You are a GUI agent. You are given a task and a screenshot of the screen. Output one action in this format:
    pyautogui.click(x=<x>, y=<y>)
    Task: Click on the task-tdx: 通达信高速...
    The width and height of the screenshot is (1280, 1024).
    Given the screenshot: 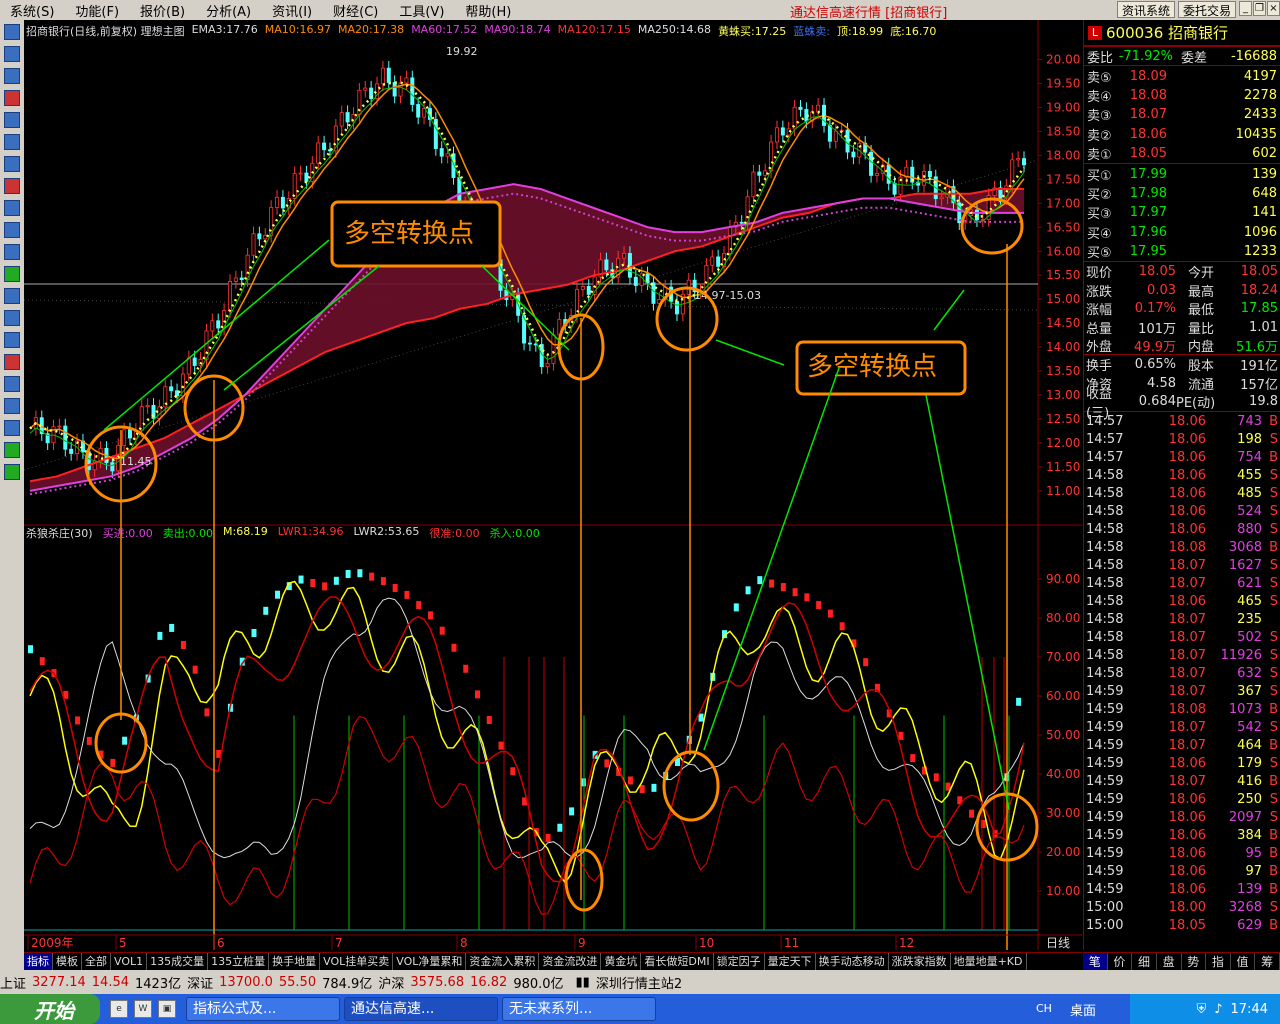 What is the action you would take?
    pyautogui.click(x=421, y=1009)
    